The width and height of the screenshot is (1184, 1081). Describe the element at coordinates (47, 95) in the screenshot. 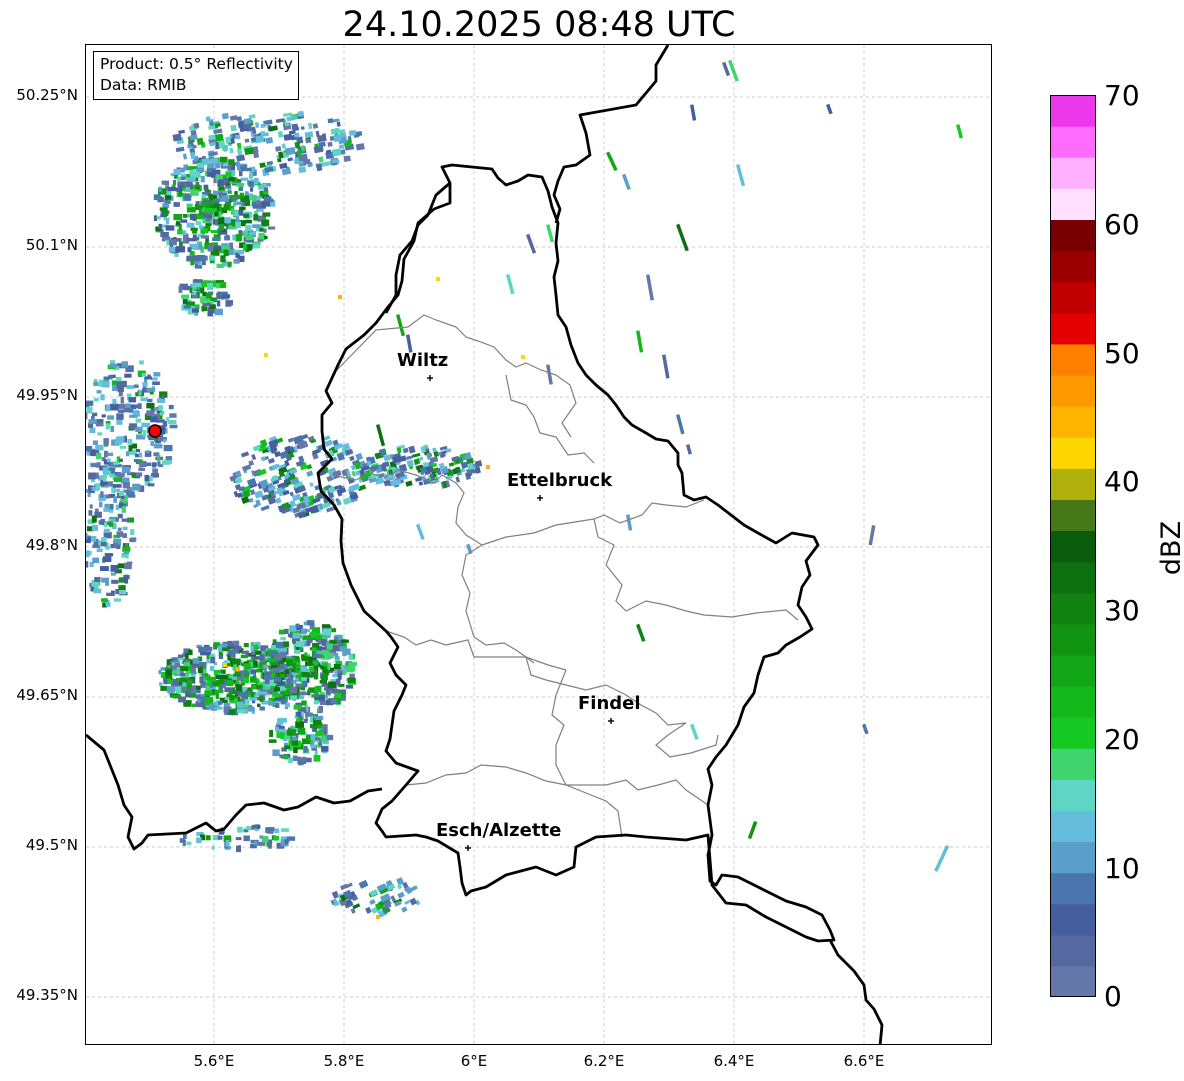

I see `lat-tick-label: 50.25°N` at that location.